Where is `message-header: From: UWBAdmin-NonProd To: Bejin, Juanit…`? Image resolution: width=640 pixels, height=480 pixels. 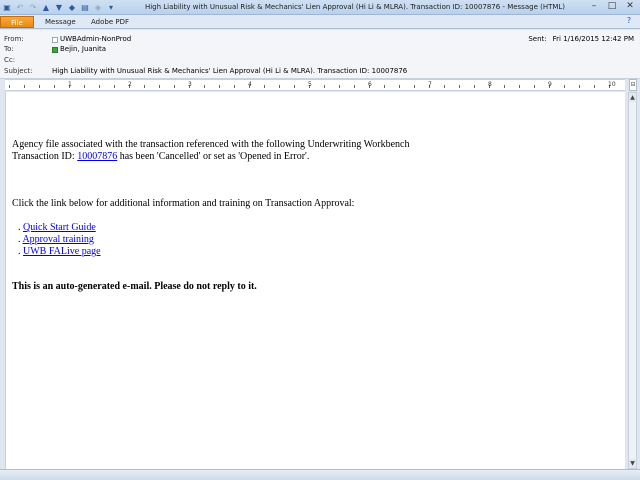
message-header: From: UWBAdmin-NonProd To: Bejin, Juanit… is located at coordinates (320, 54).